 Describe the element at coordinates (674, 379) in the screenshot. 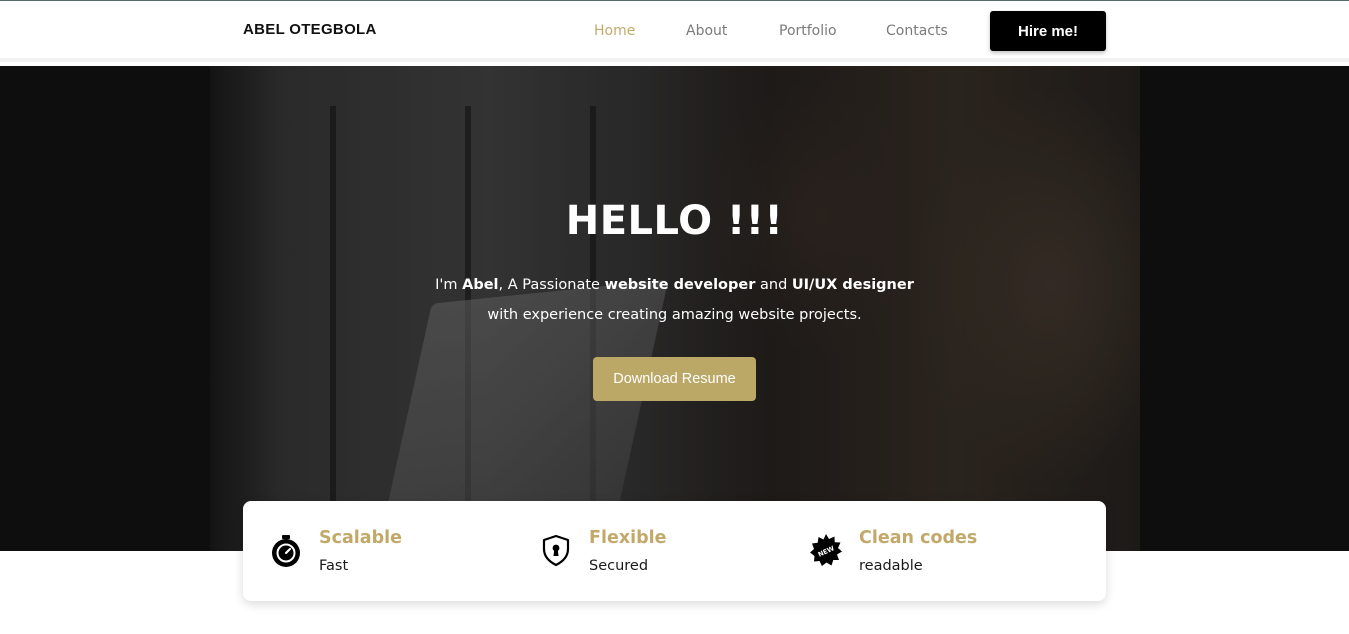

I see `download-resume-button: Download Resume` at that location.